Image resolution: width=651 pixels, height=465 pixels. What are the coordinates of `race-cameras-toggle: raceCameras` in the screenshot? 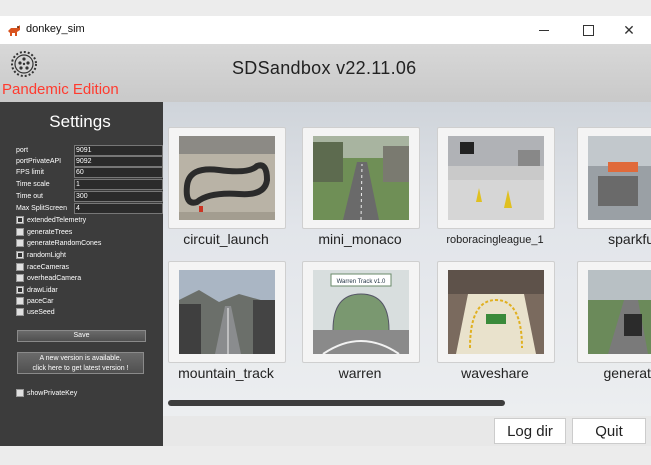 It's located at (42, 267).